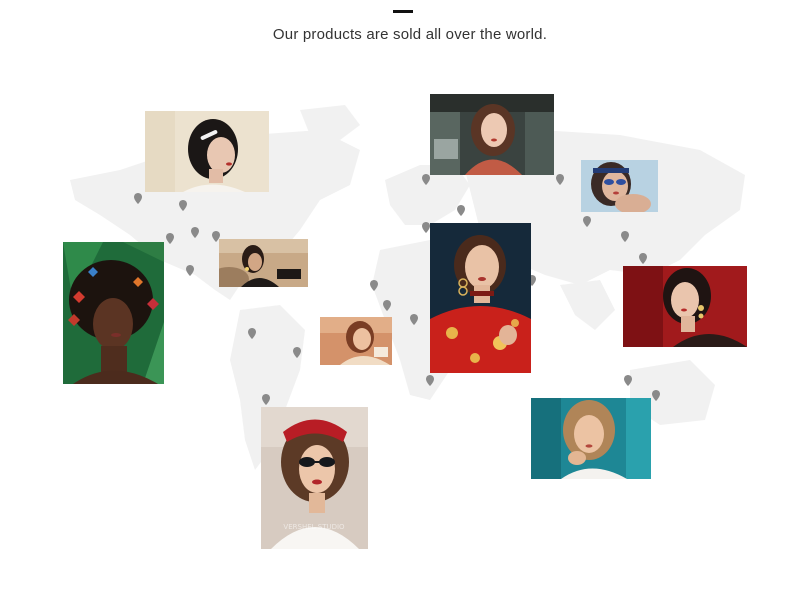  I want to click on photo-teal-background-portrait, so click(591, 438).